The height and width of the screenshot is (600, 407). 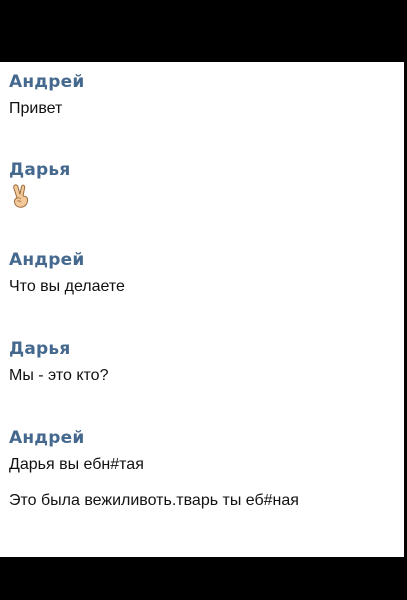 What do you see at coordinates (21, 196) in the screenshot?
I see `victory-hand-icon` at bounding box center [21, 196].